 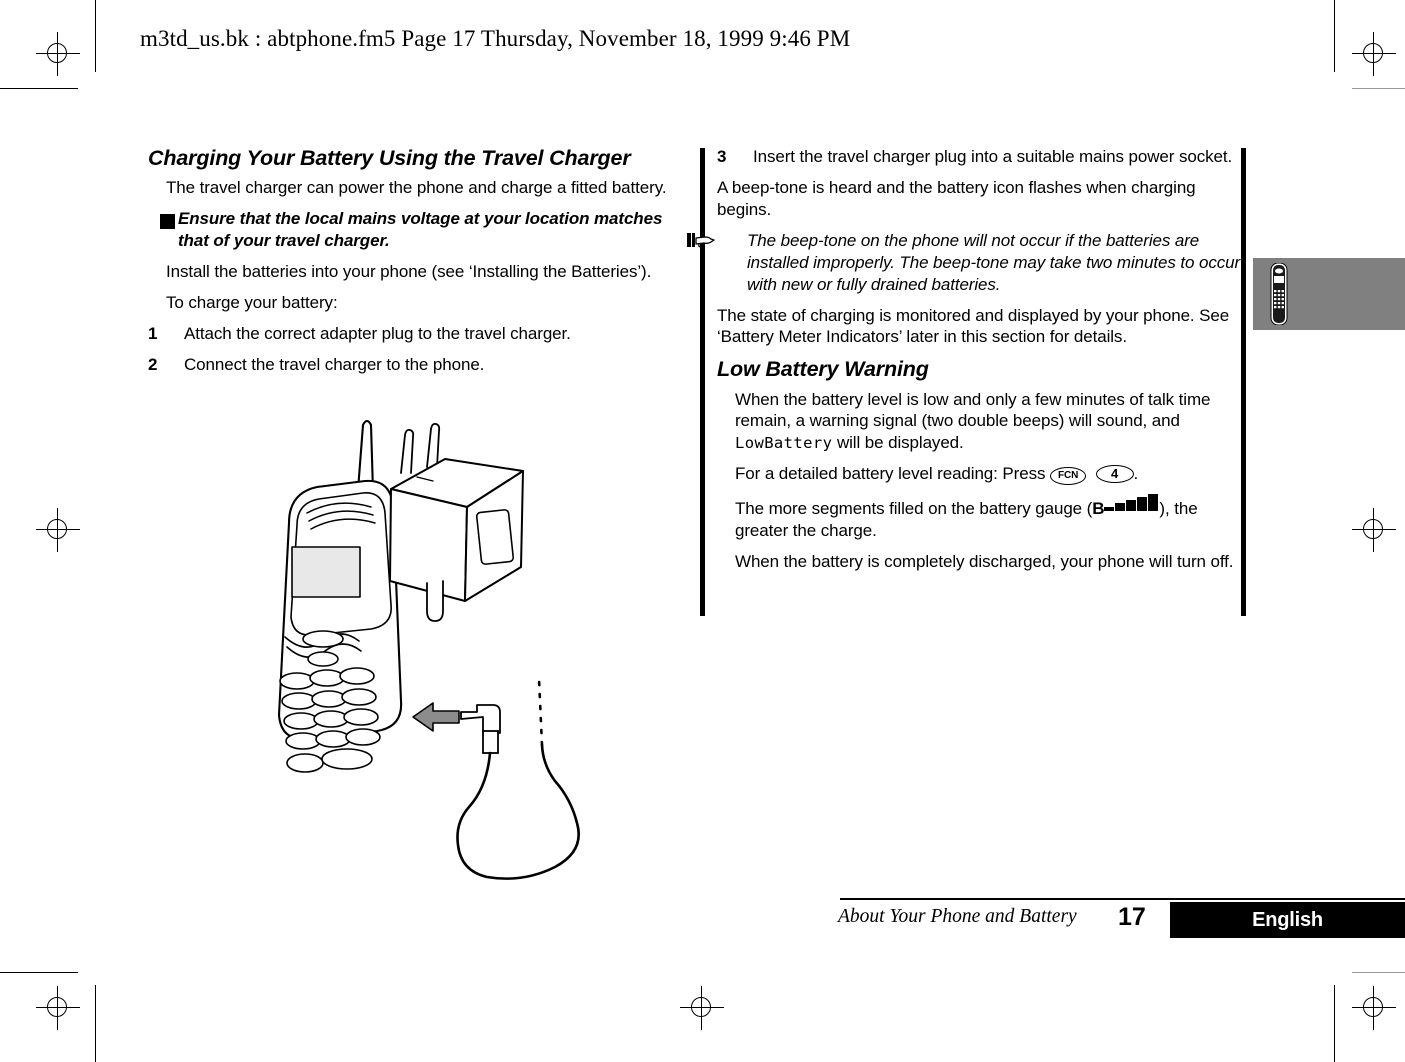 I want to click on registration-mark-bottom-center, so click(x=702, y=1008).